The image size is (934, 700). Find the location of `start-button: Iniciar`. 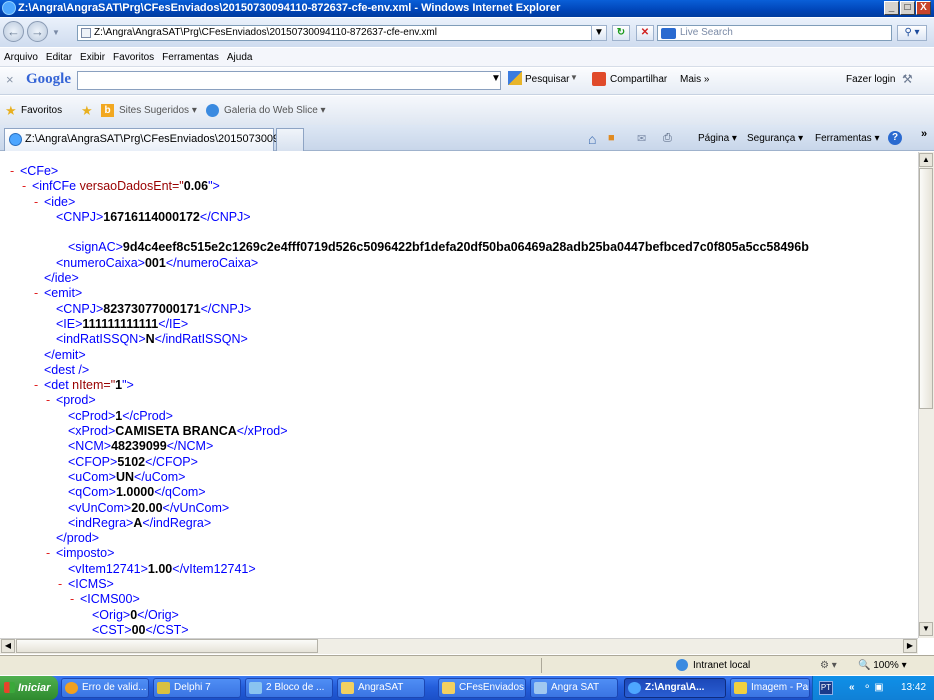

start-button: Iniciar is located at coordinates (29, 688).